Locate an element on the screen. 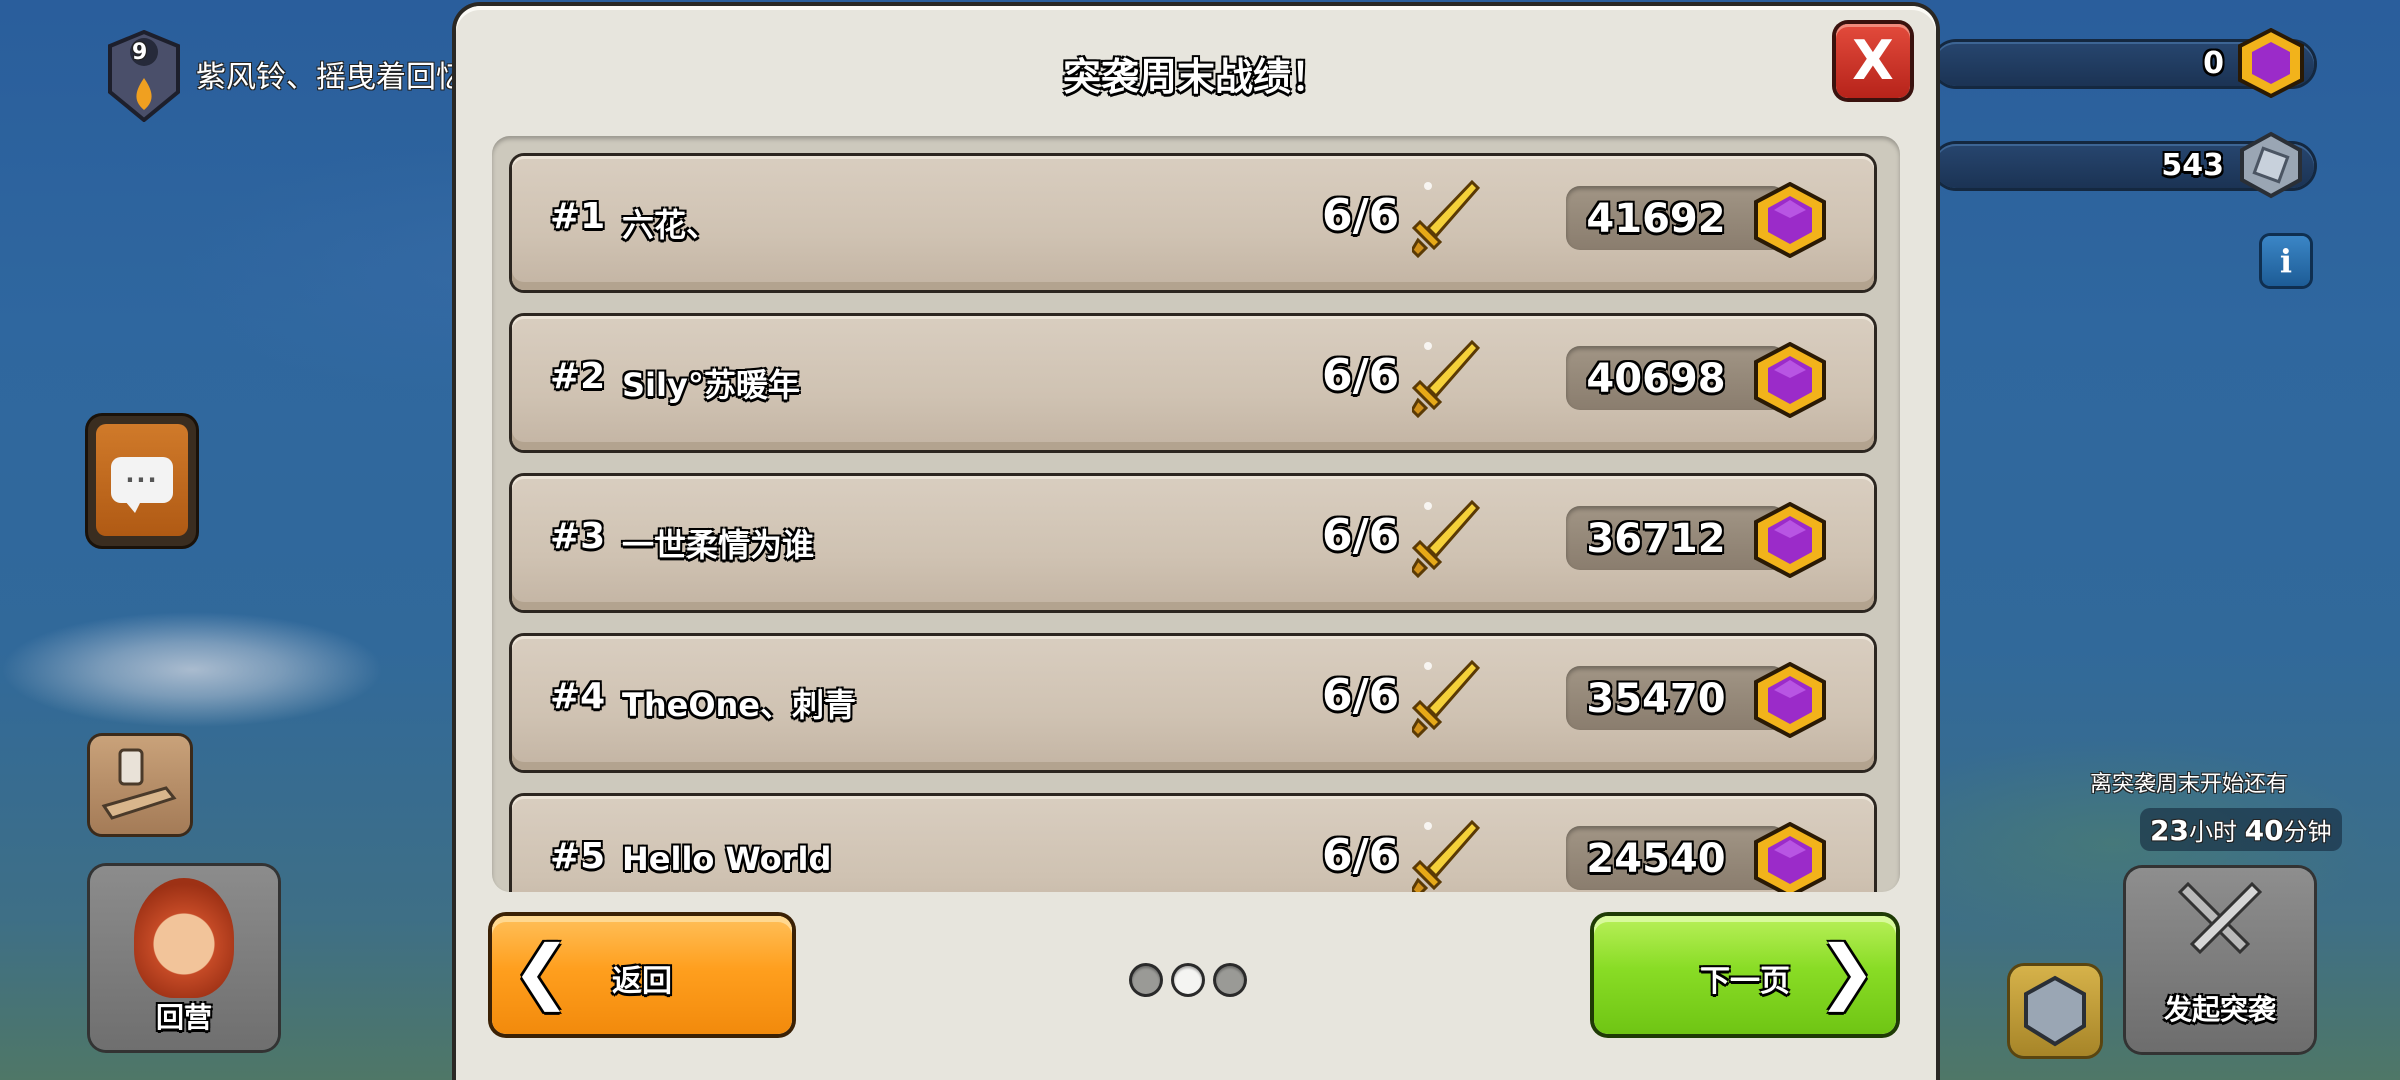 Image resolution: width=2400 pixels, height=1080 pixels. countdown-hours: 23 is located at coordinates (2169, 830).